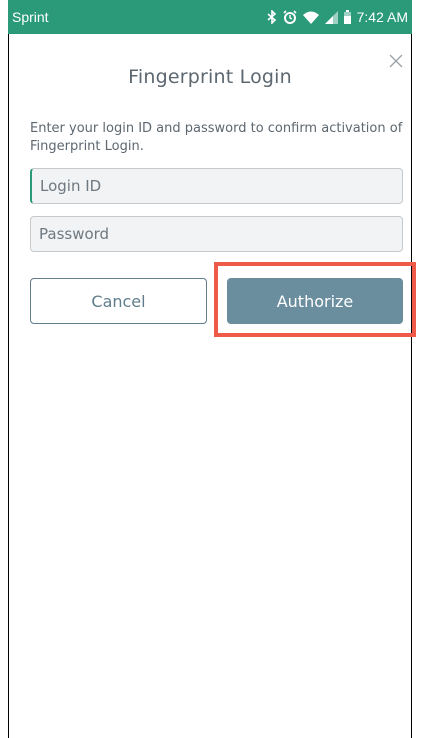 The width and height of the screenshot is (421, 738). Describe the element at coordinates (216, 186) in the screenshot. I see `login-id-input` at that location.